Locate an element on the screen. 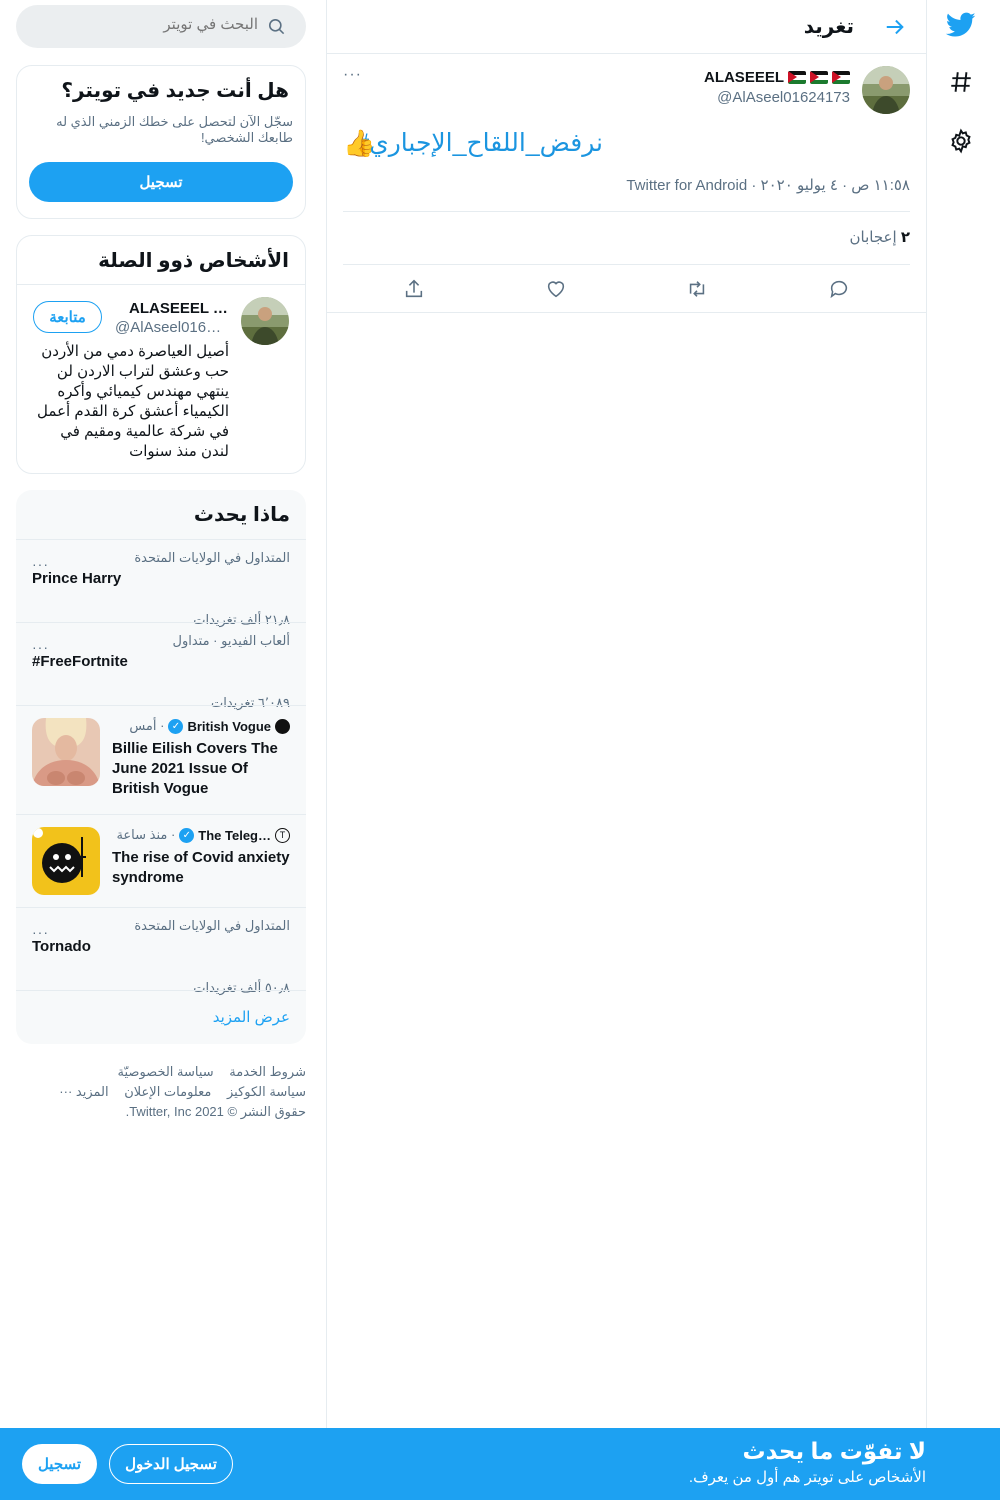 The width and height of the screenshot is (1000, 1500). terms-link: شروط الخدمة is located at coordinates (267, 1071).